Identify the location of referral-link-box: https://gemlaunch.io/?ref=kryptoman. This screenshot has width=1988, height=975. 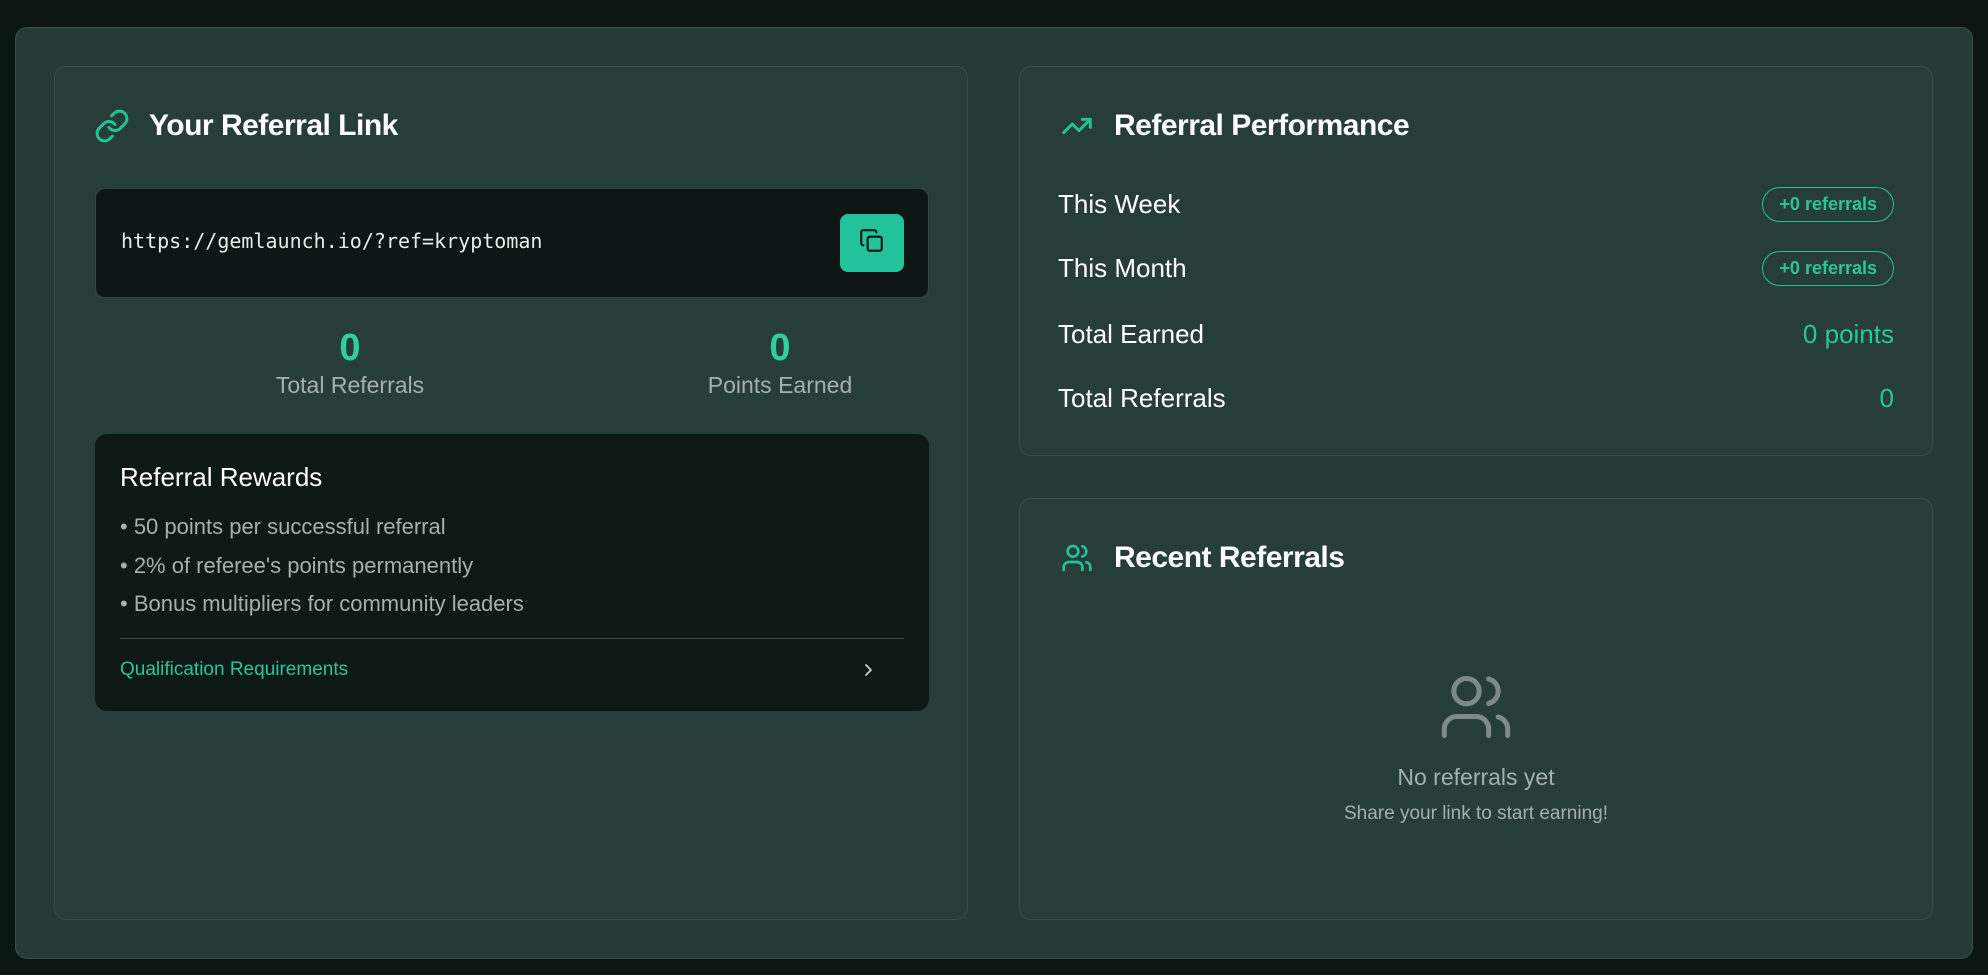
(512, 243).